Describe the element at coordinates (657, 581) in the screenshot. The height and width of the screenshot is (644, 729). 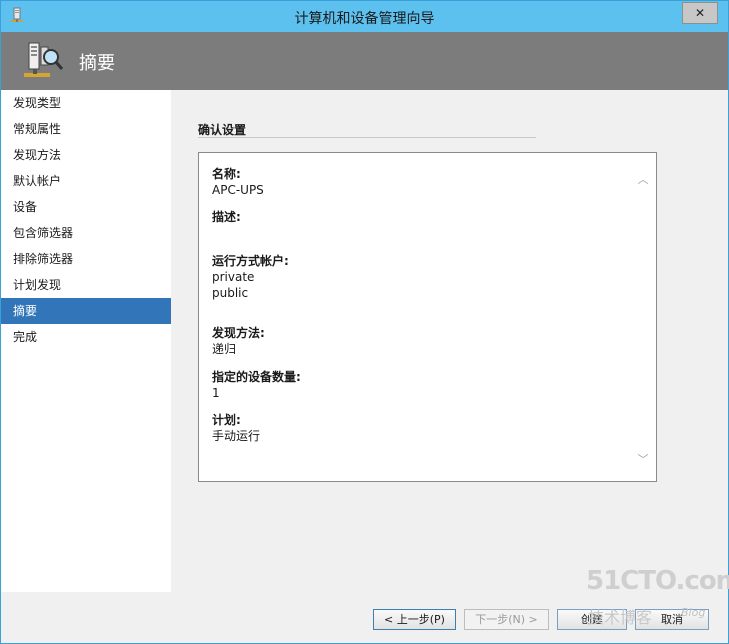
I see `watermark-logo-text: 51CTO.com` at that location.